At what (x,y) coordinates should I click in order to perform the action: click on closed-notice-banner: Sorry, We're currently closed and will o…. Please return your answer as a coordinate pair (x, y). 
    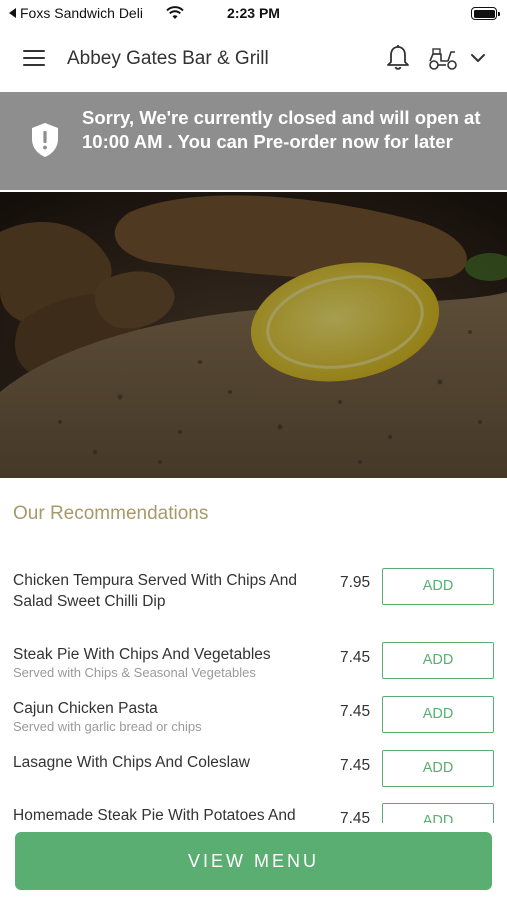
    Looking at the image, I should click on (253, 141).